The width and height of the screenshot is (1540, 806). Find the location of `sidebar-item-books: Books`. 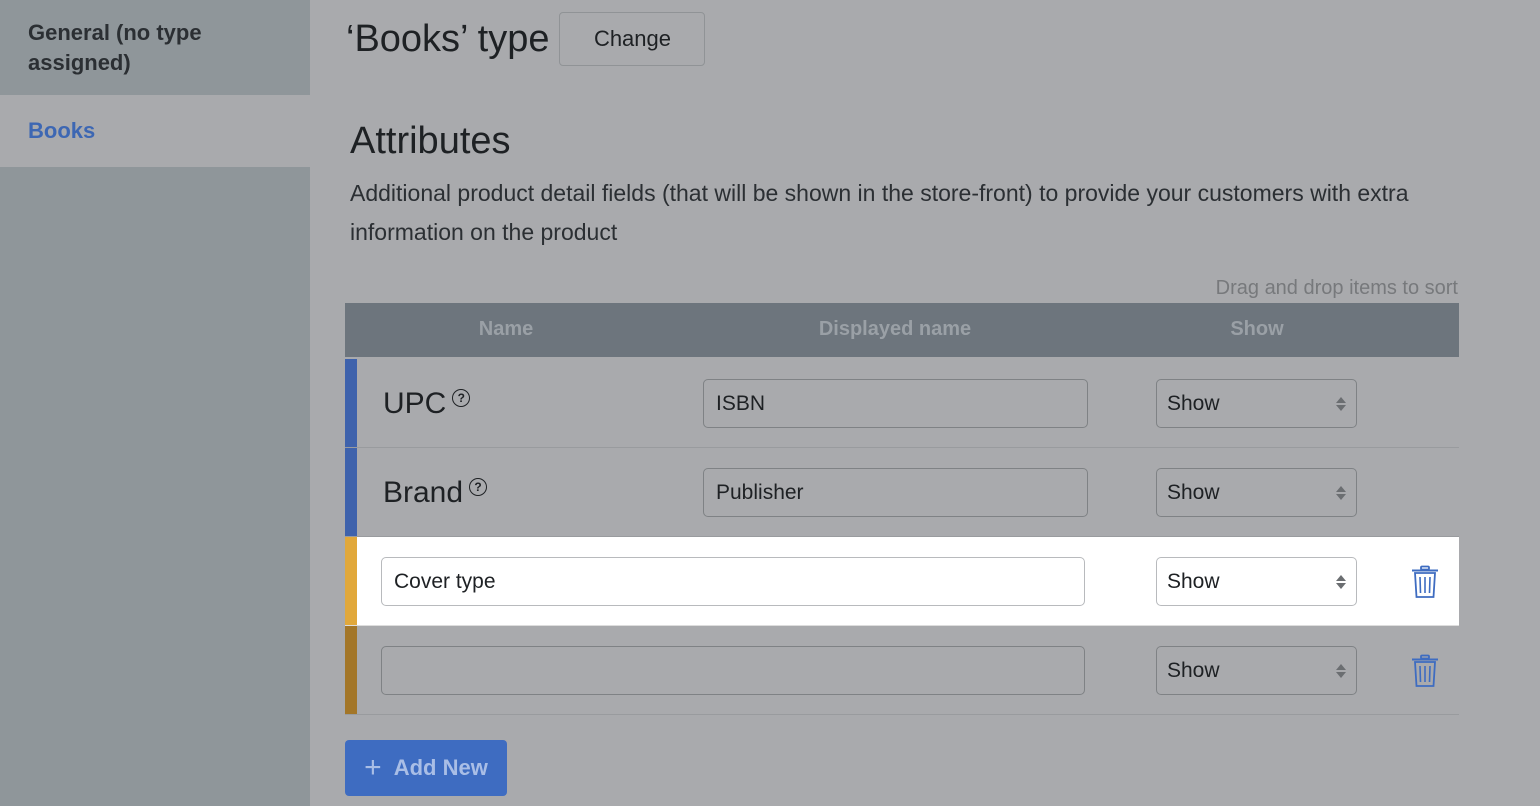

sidebar-item-books: Books is located at coordinates (155, 131).